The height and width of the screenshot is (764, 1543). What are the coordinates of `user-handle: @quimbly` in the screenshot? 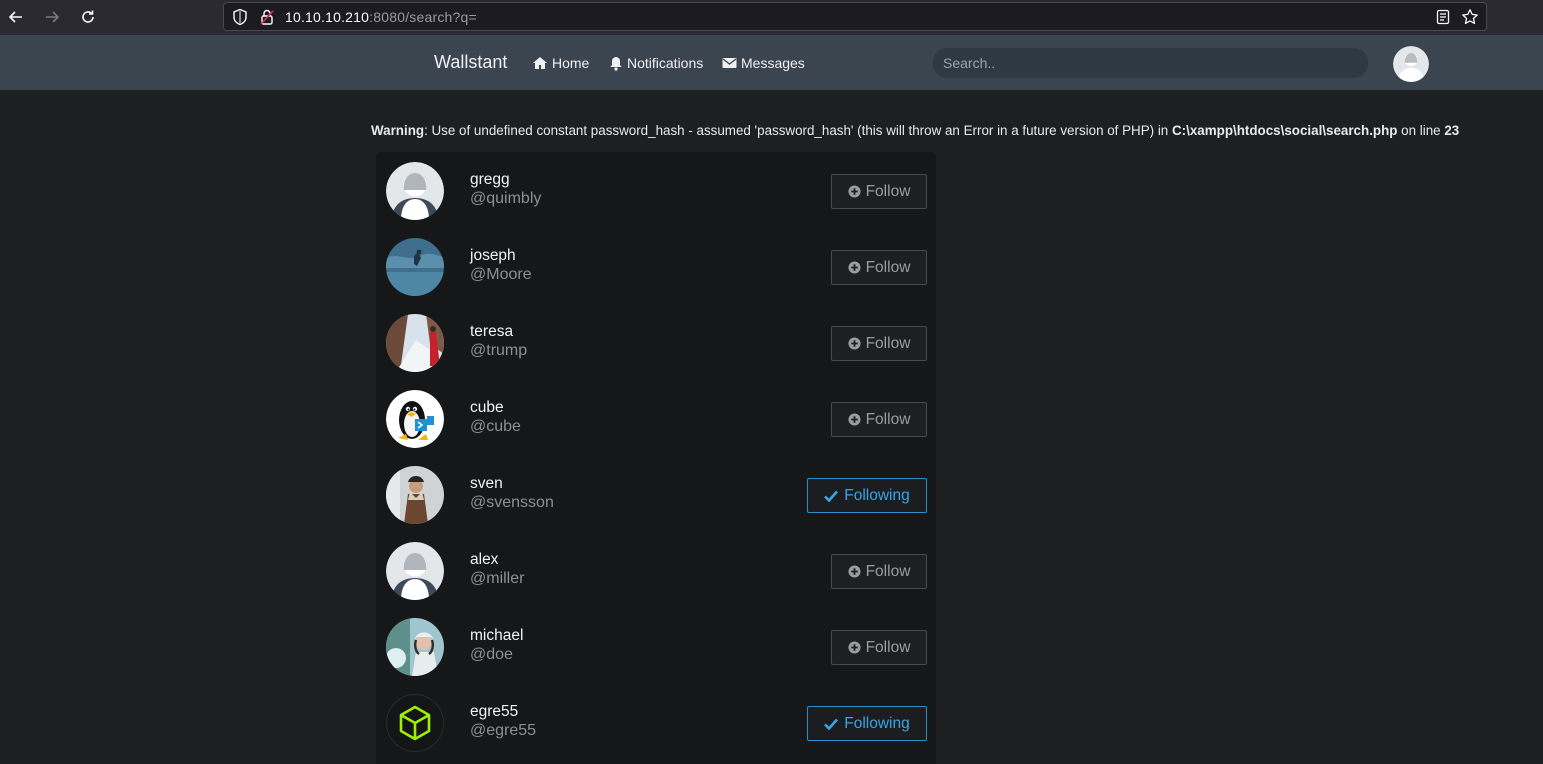 It's located at (505, 199).